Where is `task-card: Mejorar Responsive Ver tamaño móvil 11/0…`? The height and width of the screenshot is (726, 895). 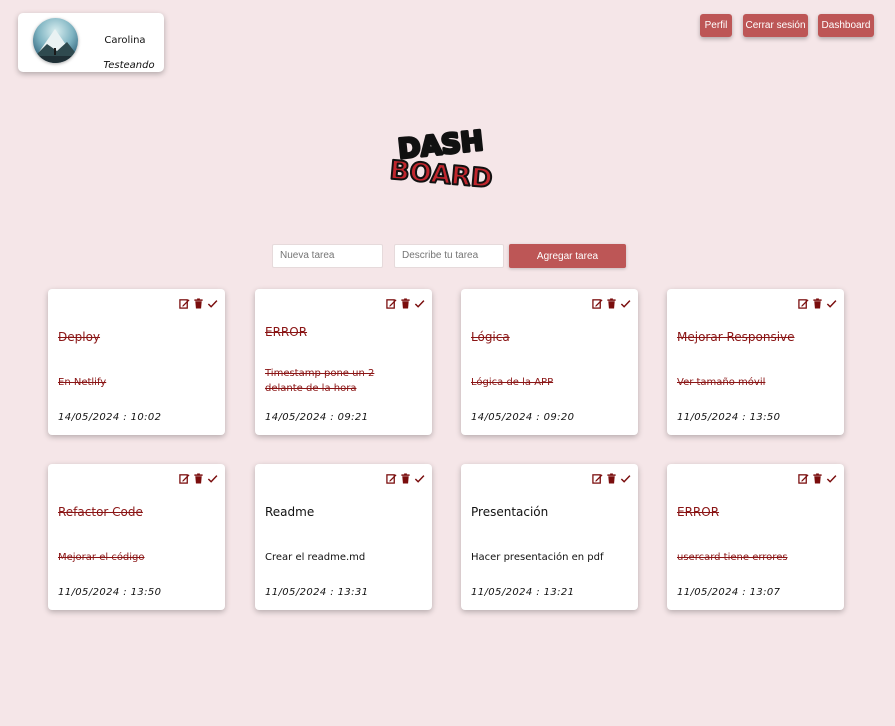
task-card: Mejorar Responsive Ver tamaño móvil 11/0… is located at coordinates (755, 362).